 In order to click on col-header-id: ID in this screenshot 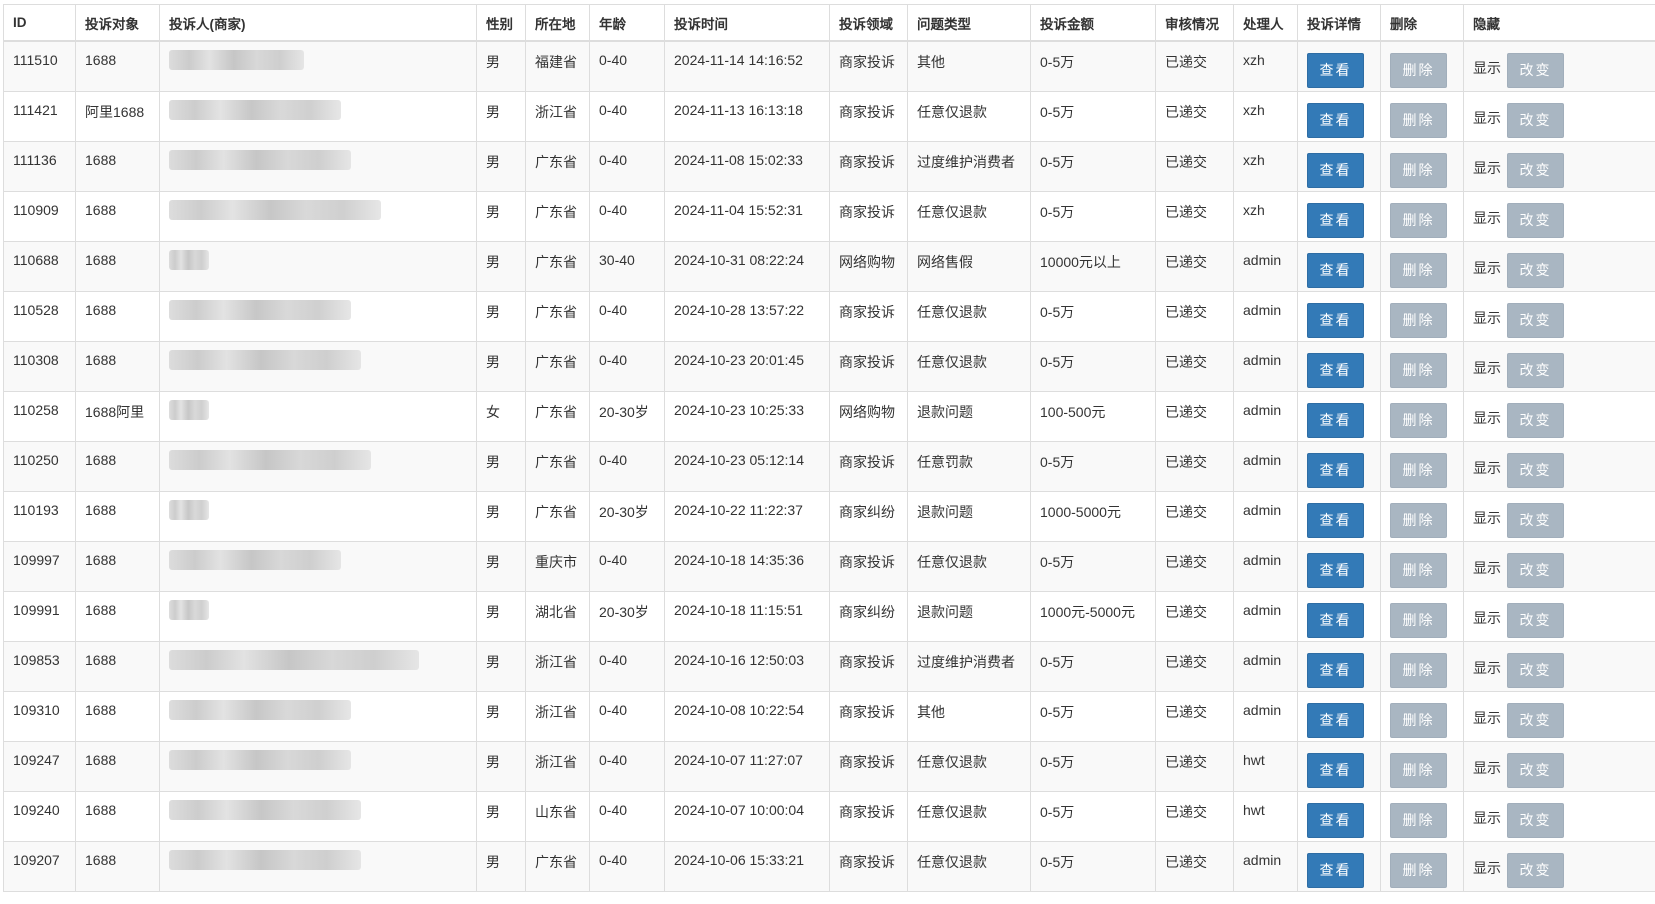, I will do `click(39, 23)`.